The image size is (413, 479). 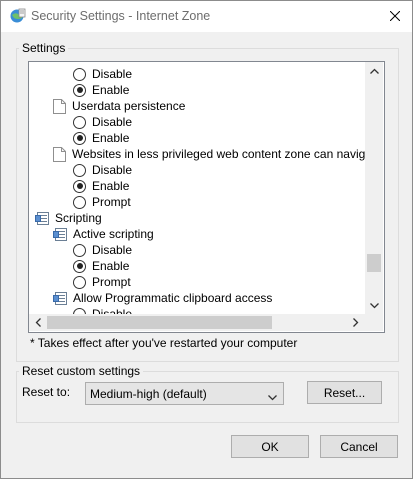 I want to click on close-icon, so click(x=395, y=17).